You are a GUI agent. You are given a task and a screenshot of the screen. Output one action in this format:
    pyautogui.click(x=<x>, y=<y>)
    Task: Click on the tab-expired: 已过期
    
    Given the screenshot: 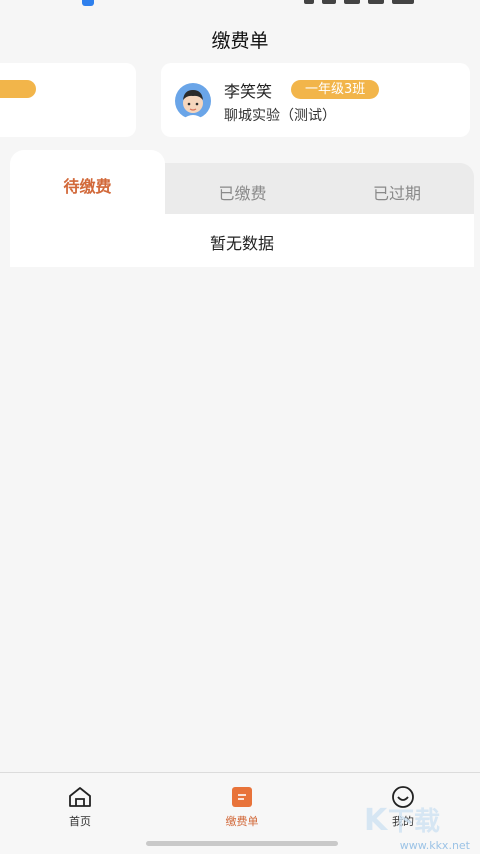 What is the action you would take?
    pyautogui.click(x=397, y=182)
    